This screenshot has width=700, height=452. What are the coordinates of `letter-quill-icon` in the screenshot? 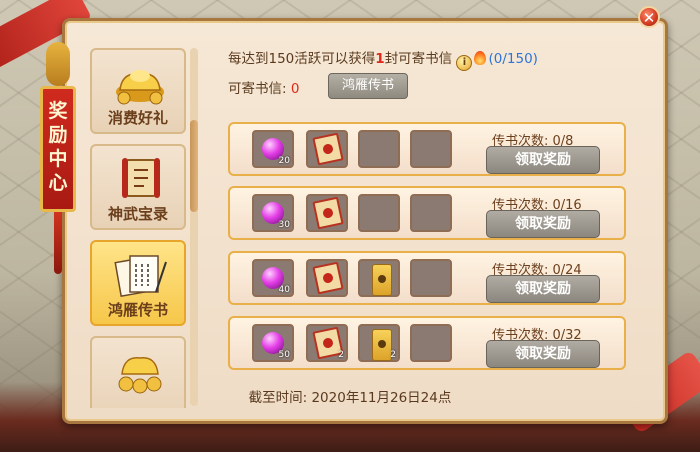 It's located at (140, 276).